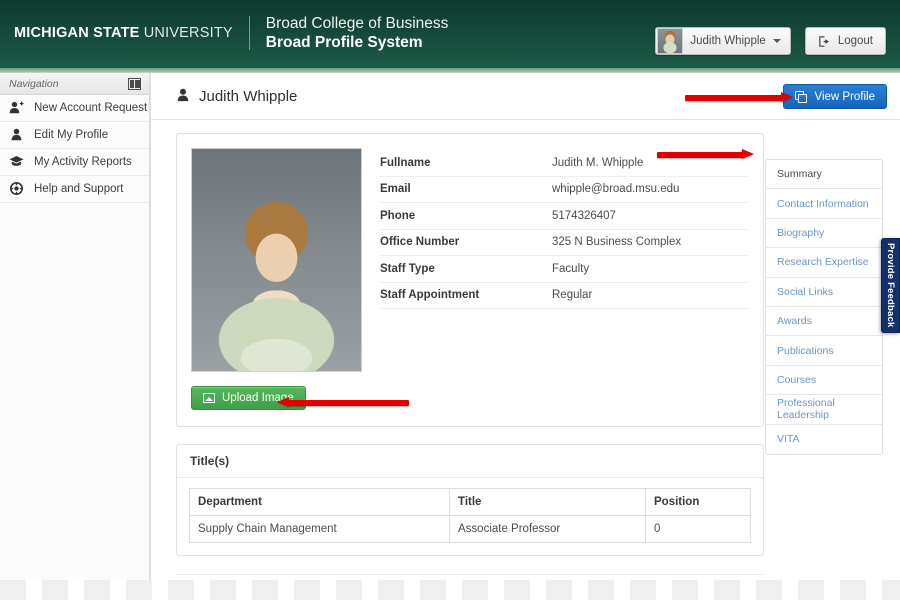 Image resolution: width=900 pixels, height=600 pixels. Describe the element at coordinates (249, 33) in the screenshot. I see `brand-divider` at that location.